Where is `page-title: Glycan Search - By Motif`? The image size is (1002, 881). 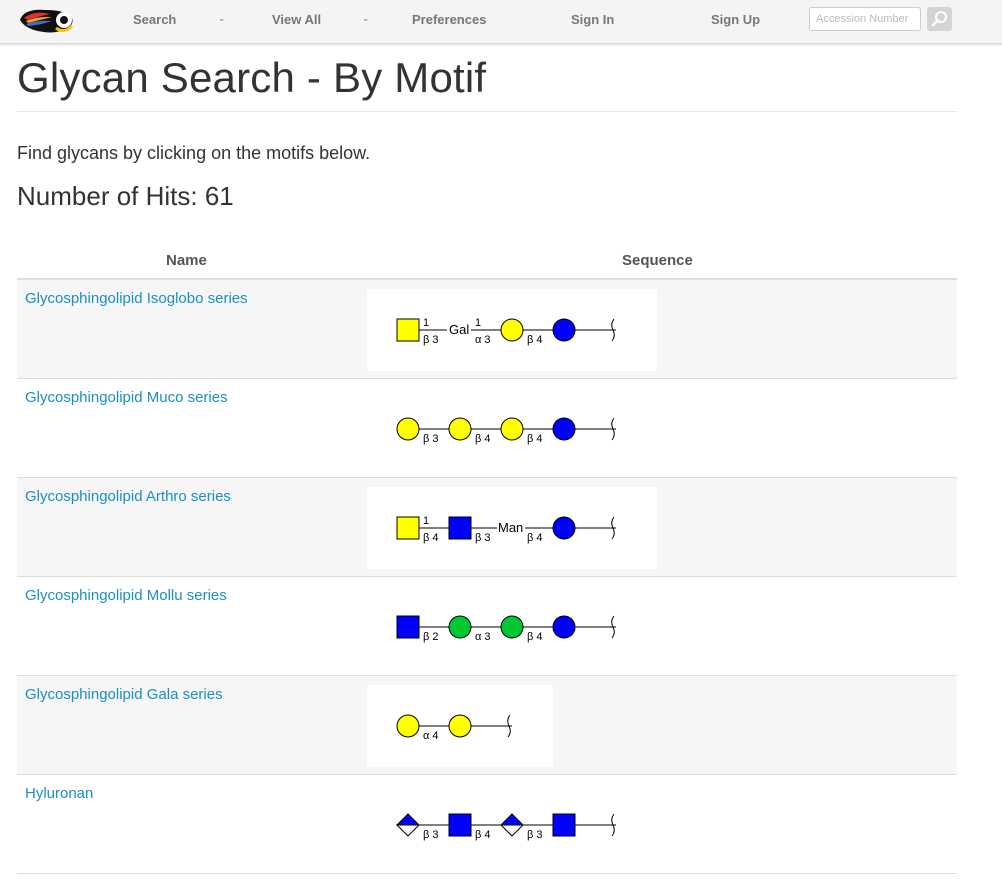 page-title: Glycan Search - By Motif is located at coordinates (252, 77).